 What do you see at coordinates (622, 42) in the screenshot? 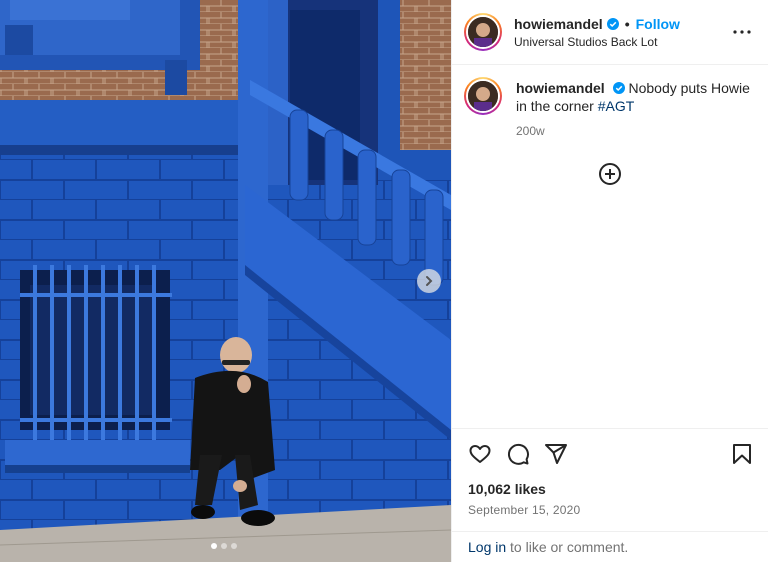
I see `location-link: Universal Studios Back Lot` at bounding box center [622, 42].